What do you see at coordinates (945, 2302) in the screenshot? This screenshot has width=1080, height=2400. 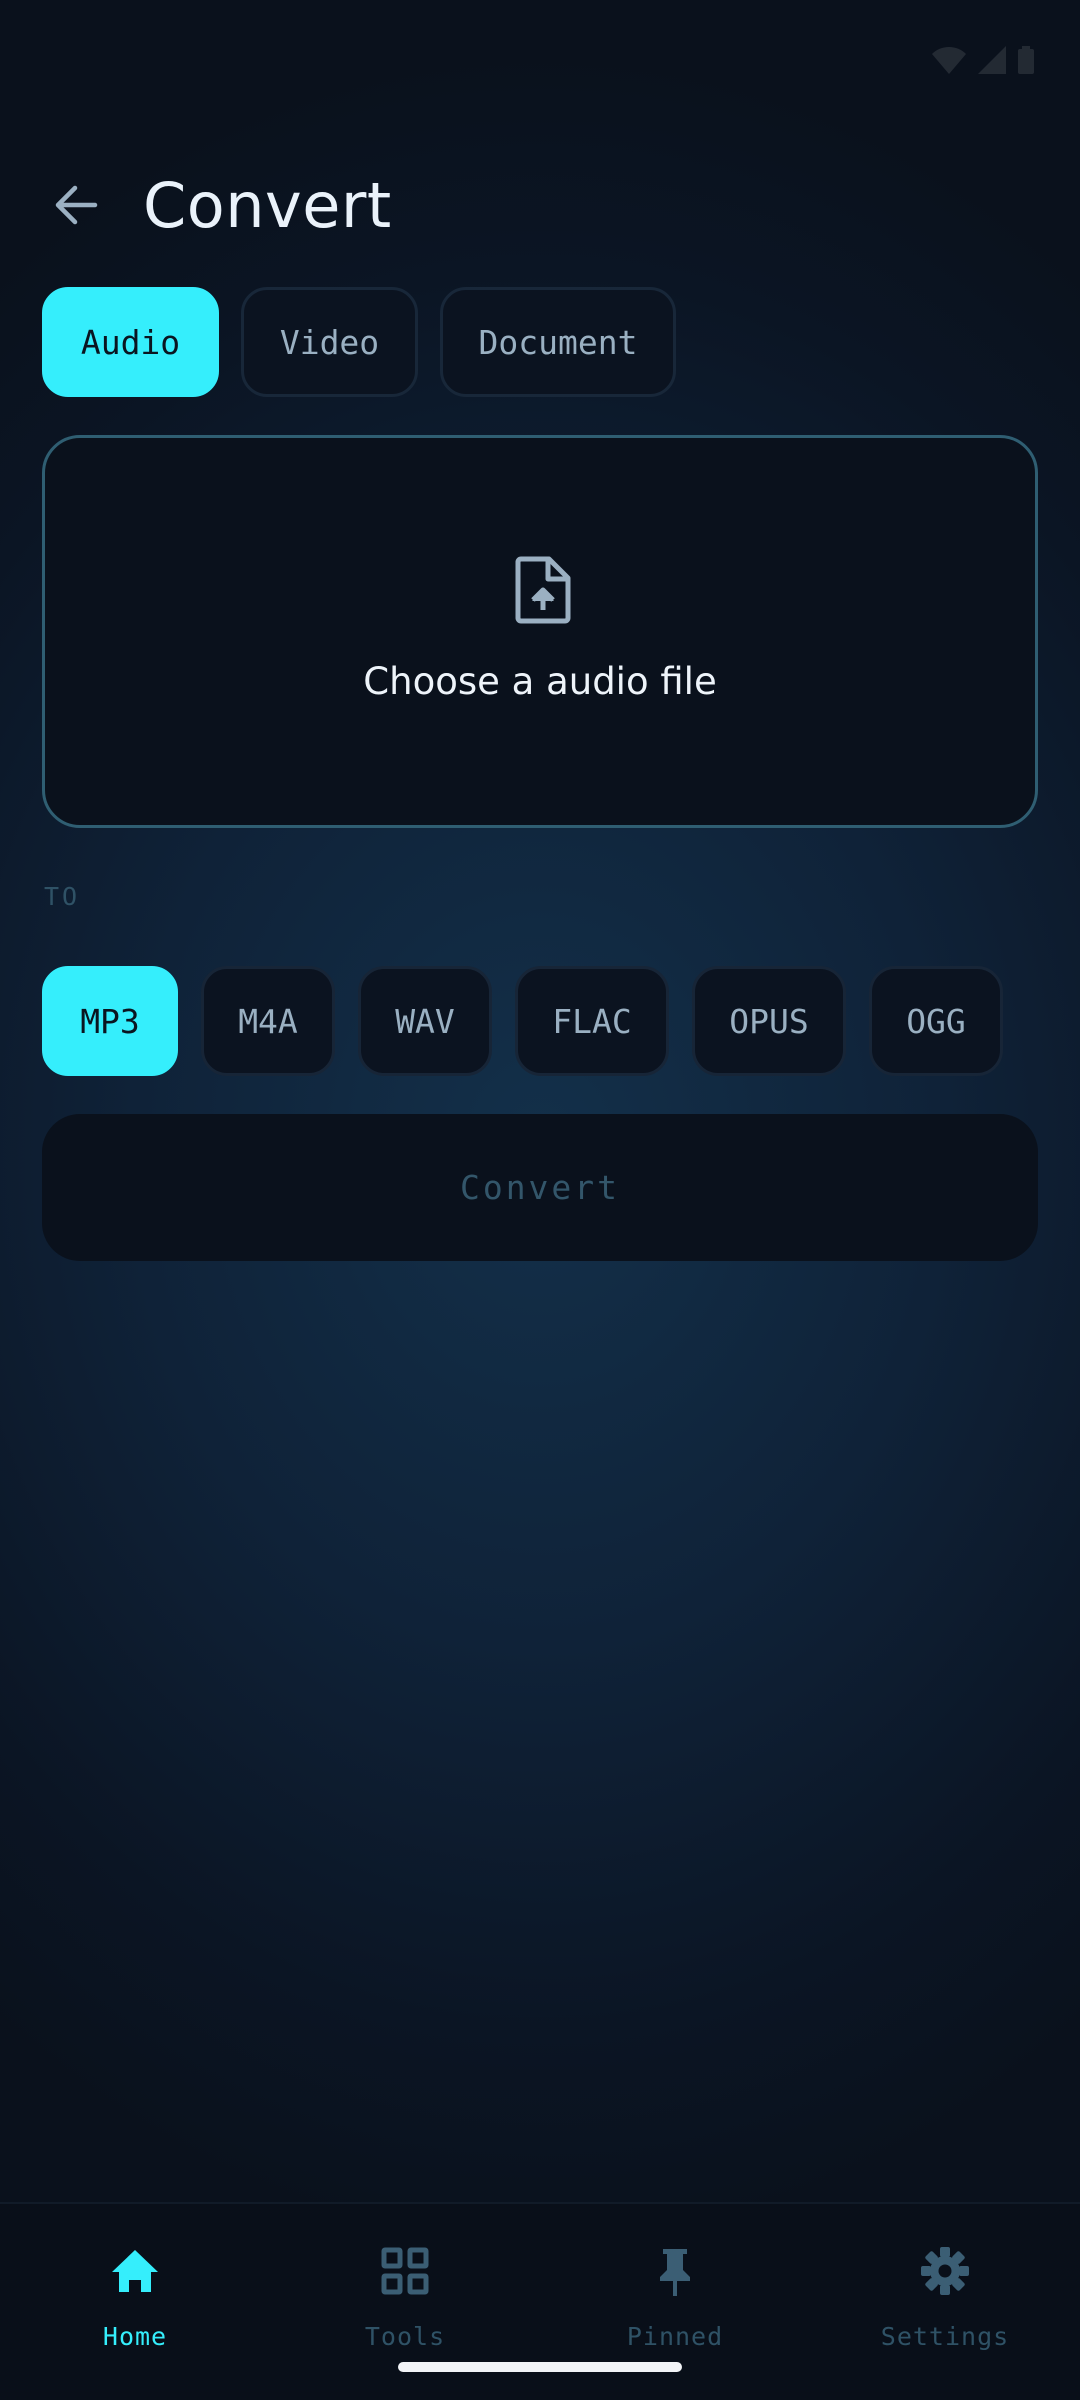 I see `nav-settings: Settings` at bounding box center [945, 2302].